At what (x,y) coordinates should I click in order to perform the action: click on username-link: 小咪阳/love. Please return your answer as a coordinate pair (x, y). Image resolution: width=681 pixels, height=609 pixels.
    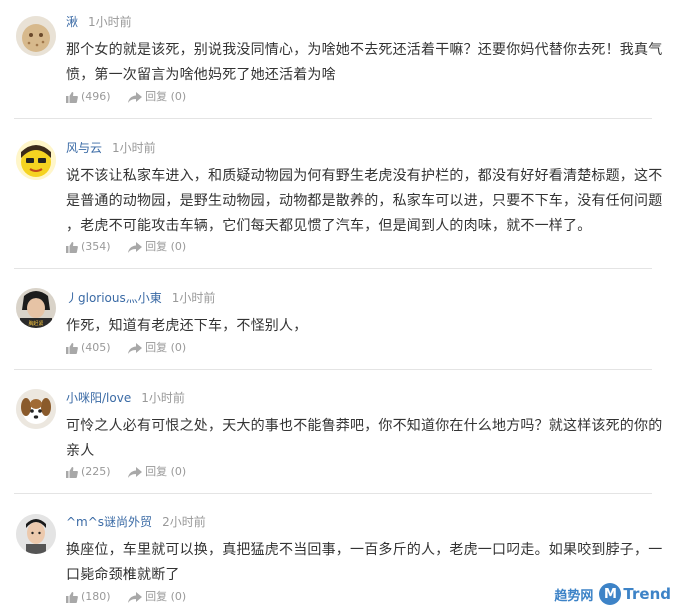
    Looking at the image, I should click on (98, 398).